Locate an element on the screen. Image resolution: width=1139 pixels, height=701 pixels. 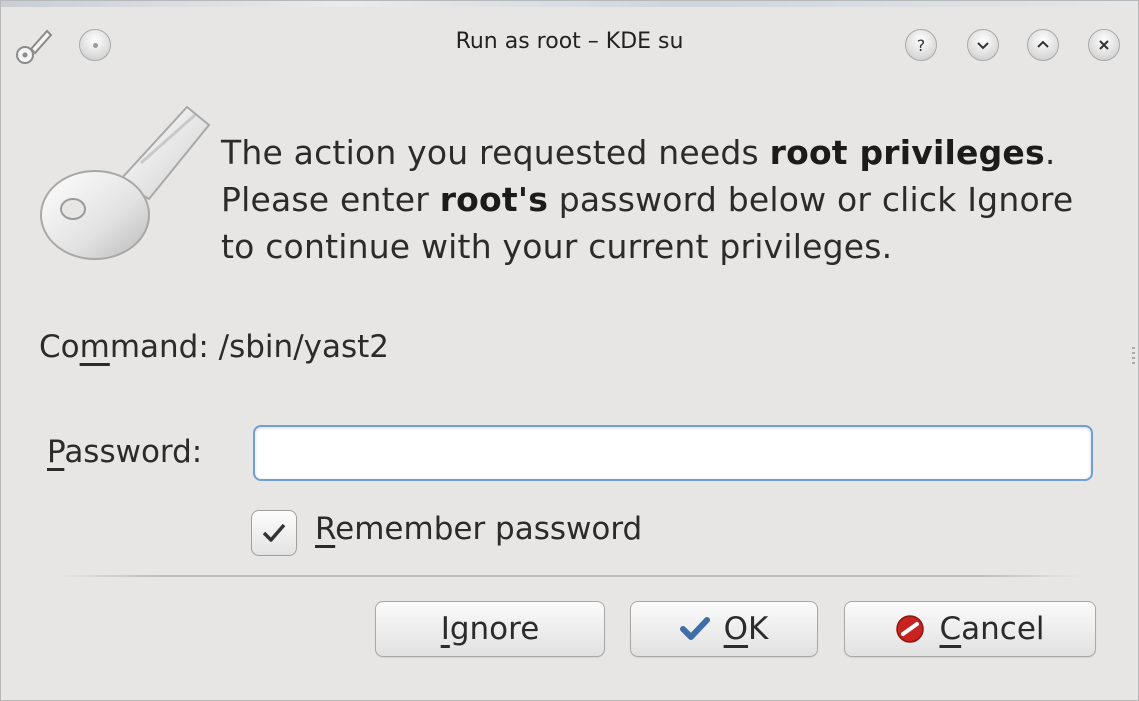
help-icon: ? is located at coordinates (921, 45).